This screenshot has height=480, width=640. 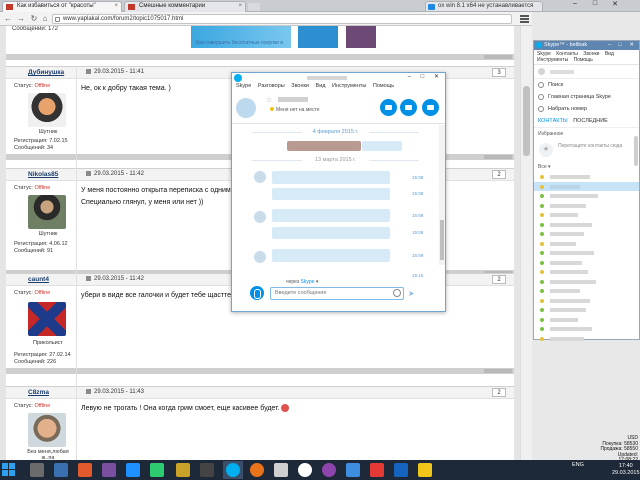 What do you see at coordinates (300, 86) in the screenshot?
I see `menu-calls: Звонки` at bounding box center [300, 86].